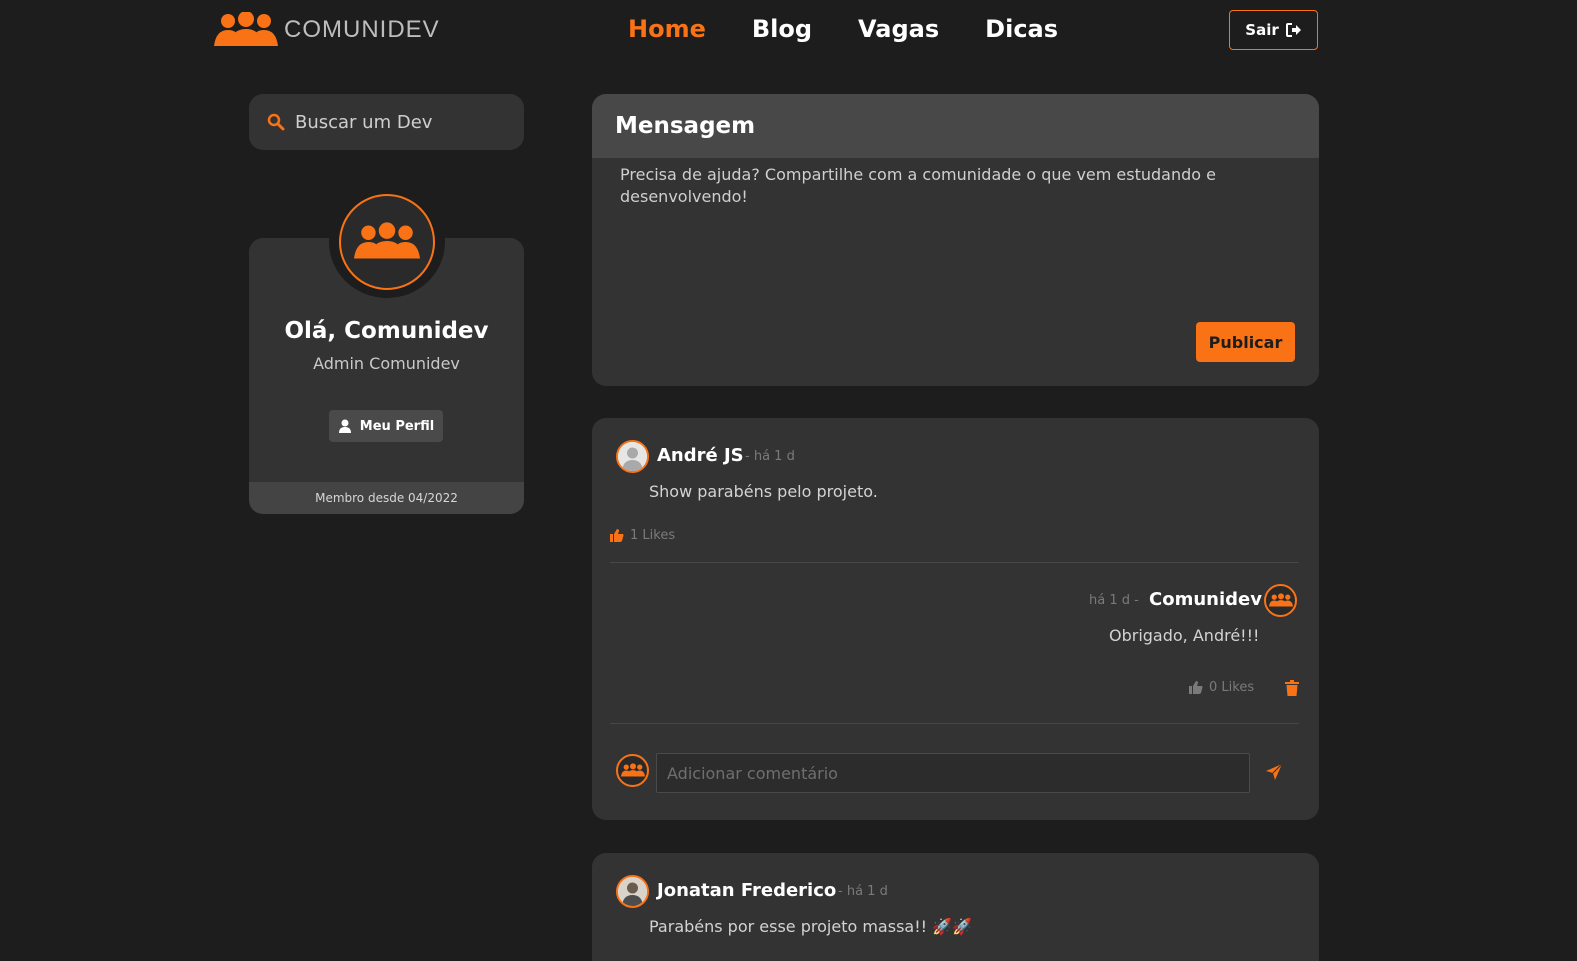  I want to click on profile-avatar, so click(387, 242).